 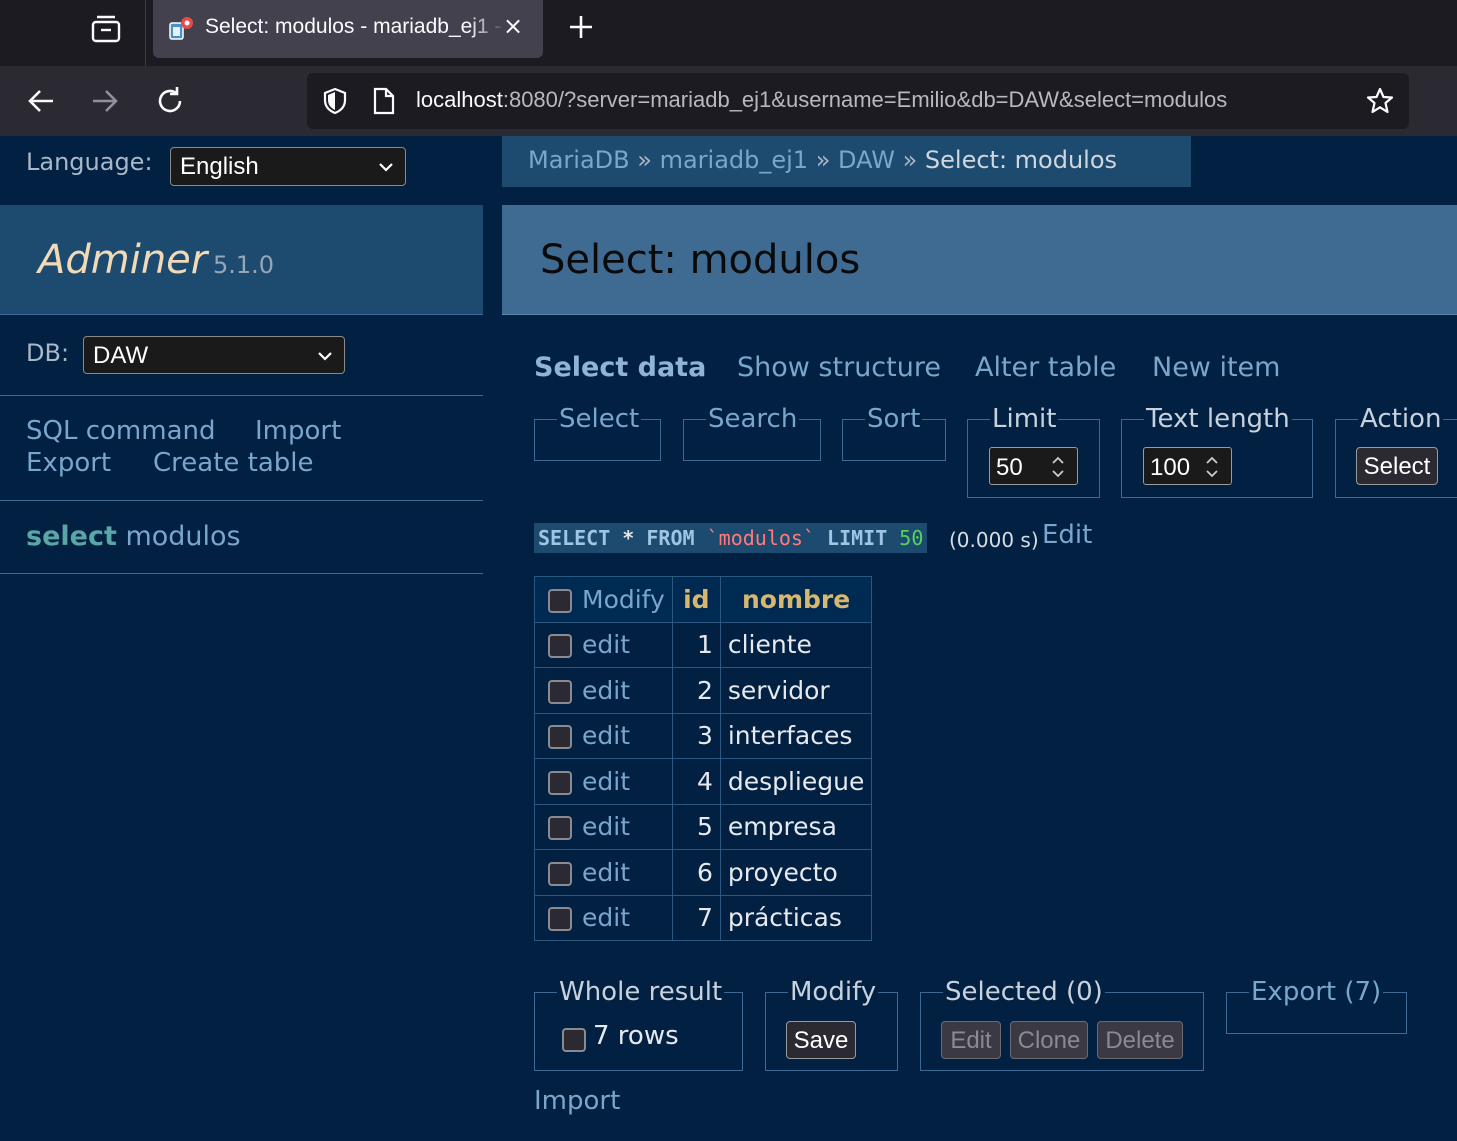 I want to click on reload-icon, so click(x=170, y=101).